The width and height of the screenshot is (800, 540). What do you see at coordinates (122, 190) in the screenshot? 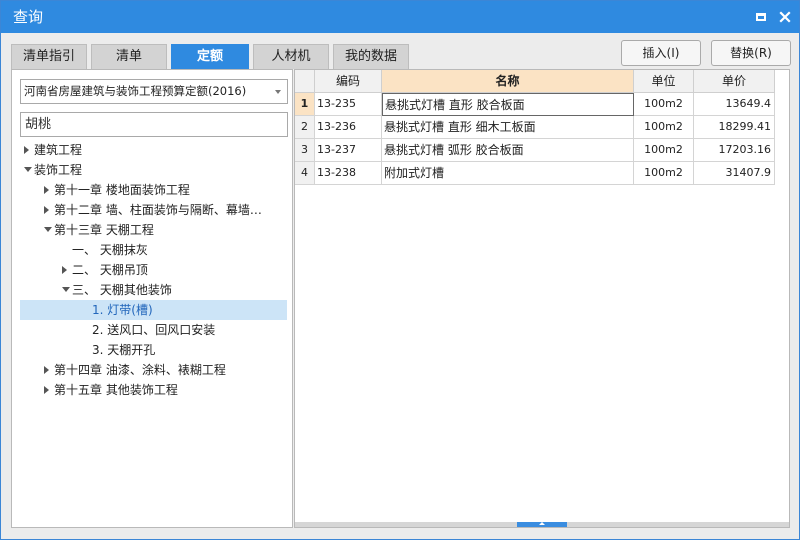
I see `tree-node-label: 第十一章 楼地面装饰工程` at bounding box center [122, 190].